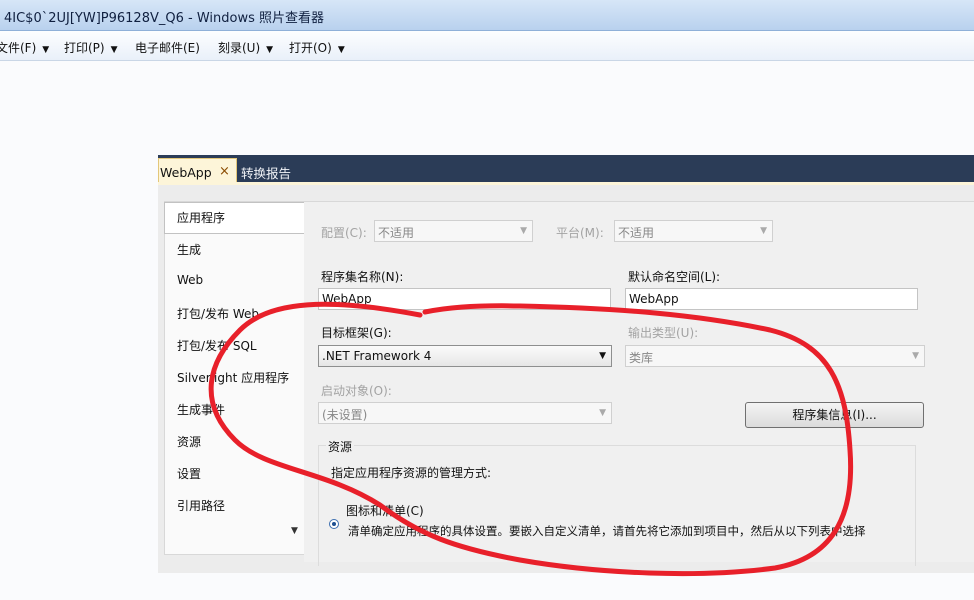 The image size is (974, 600). I want to click on menu-email: 电子邮件(E), so click(167, 47).